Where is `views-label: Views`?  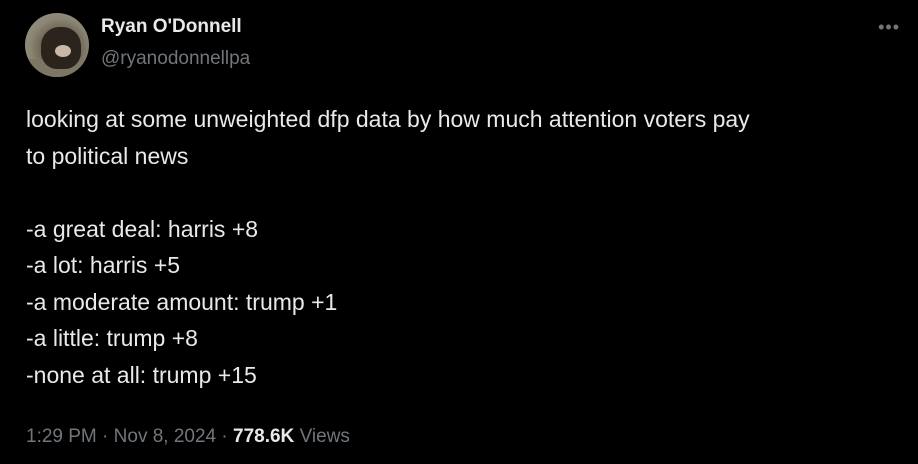 views-label: Views is located at coordinates (324, 436).